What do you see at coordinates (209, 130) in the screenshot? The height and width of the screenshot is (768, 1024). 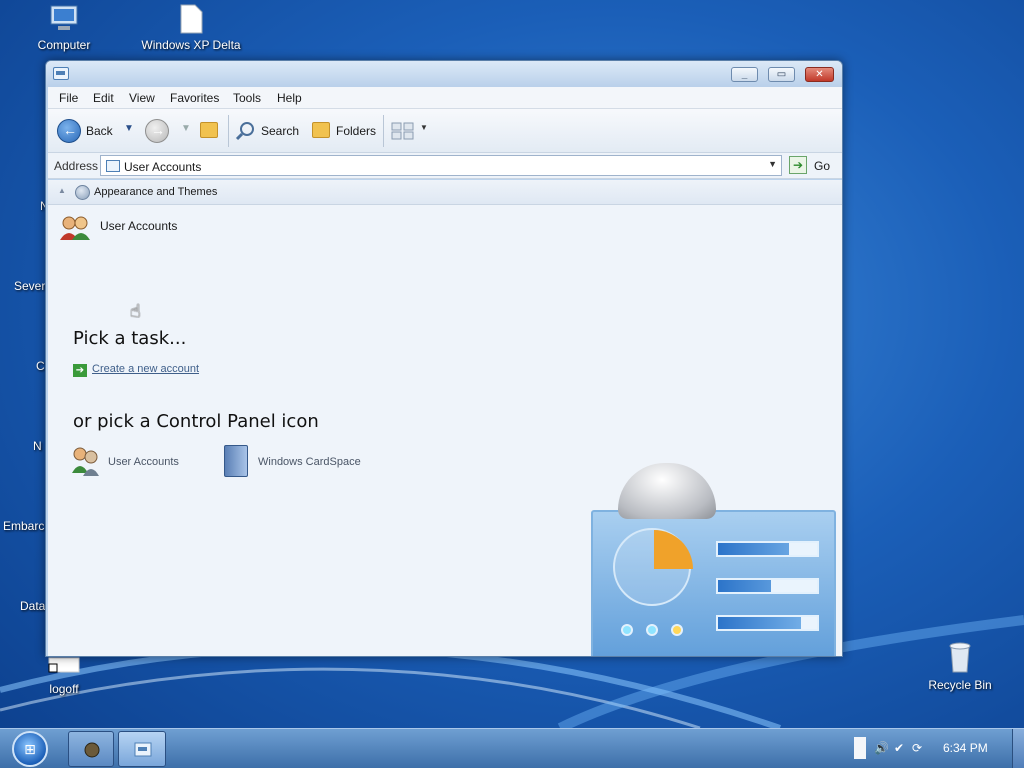 I see `up-folder-icon` at bounding box center [209, 130].